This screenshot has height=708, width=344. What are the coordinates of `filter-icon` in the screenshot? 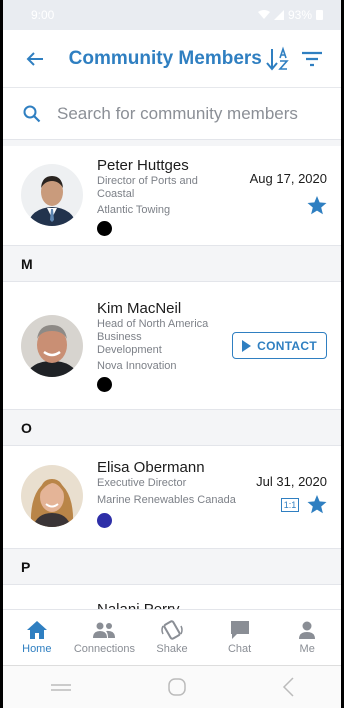 It's located at (312, 58).